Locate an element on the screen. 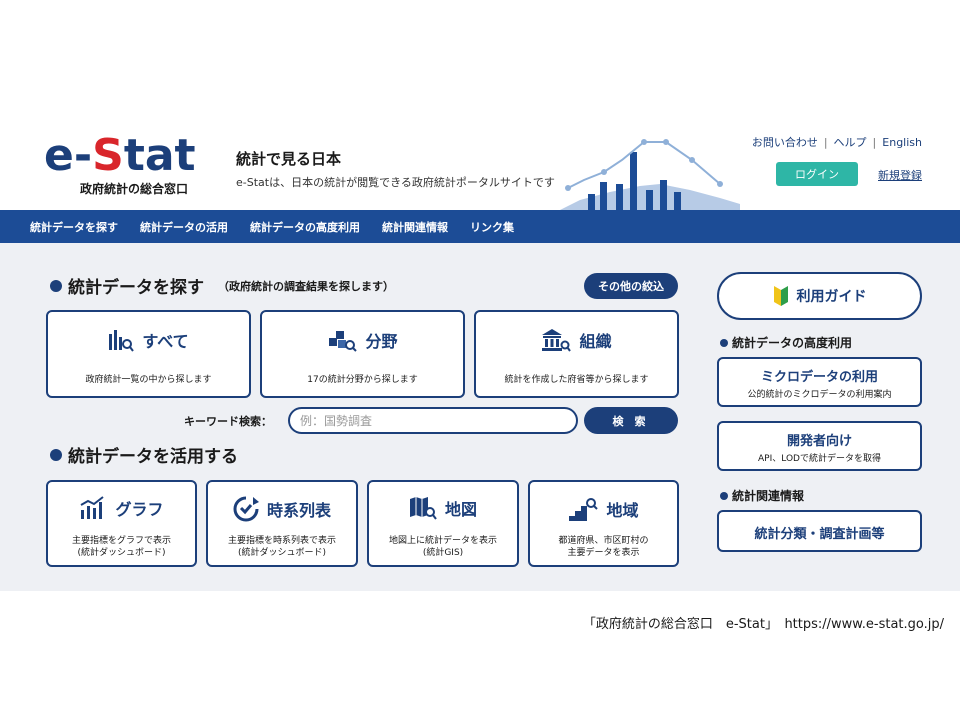  advanced-use-heading: 統計データの高度利用 is located at coordinates (792, 343).